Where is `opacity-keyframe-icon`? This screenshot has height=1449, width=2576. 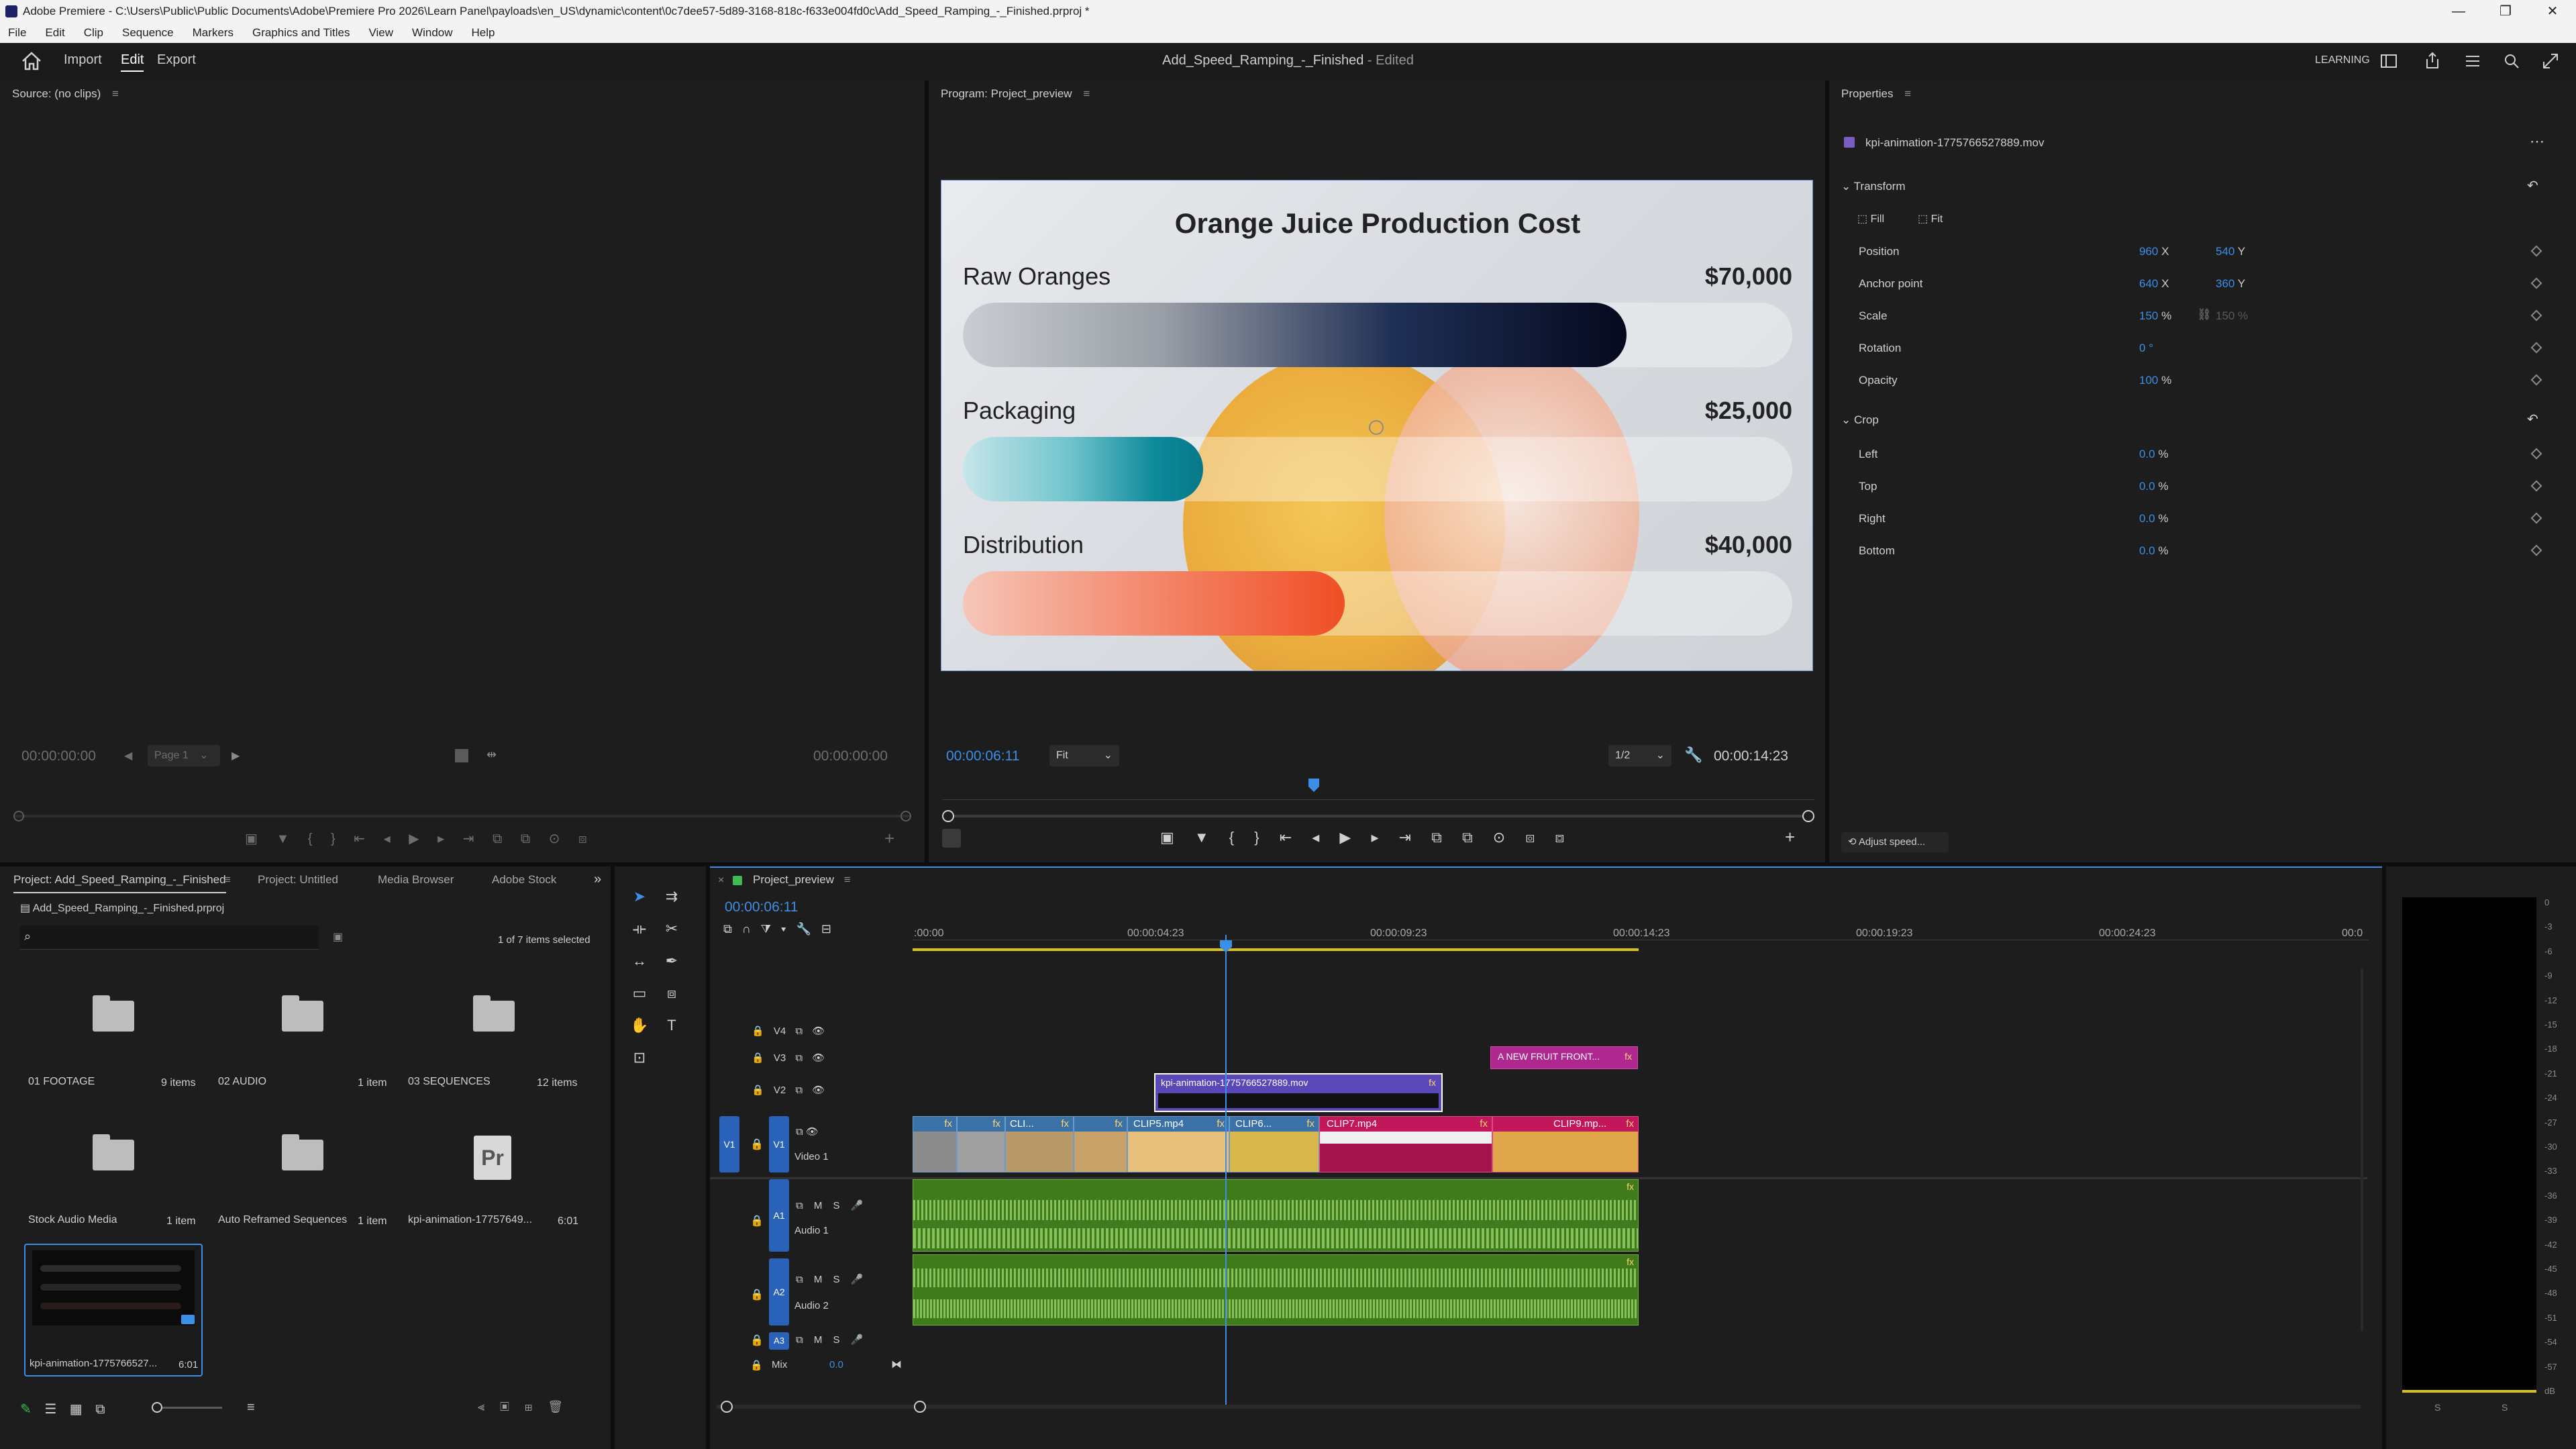
opacity-keyframe-icon is located at coordinates (2536, 380).